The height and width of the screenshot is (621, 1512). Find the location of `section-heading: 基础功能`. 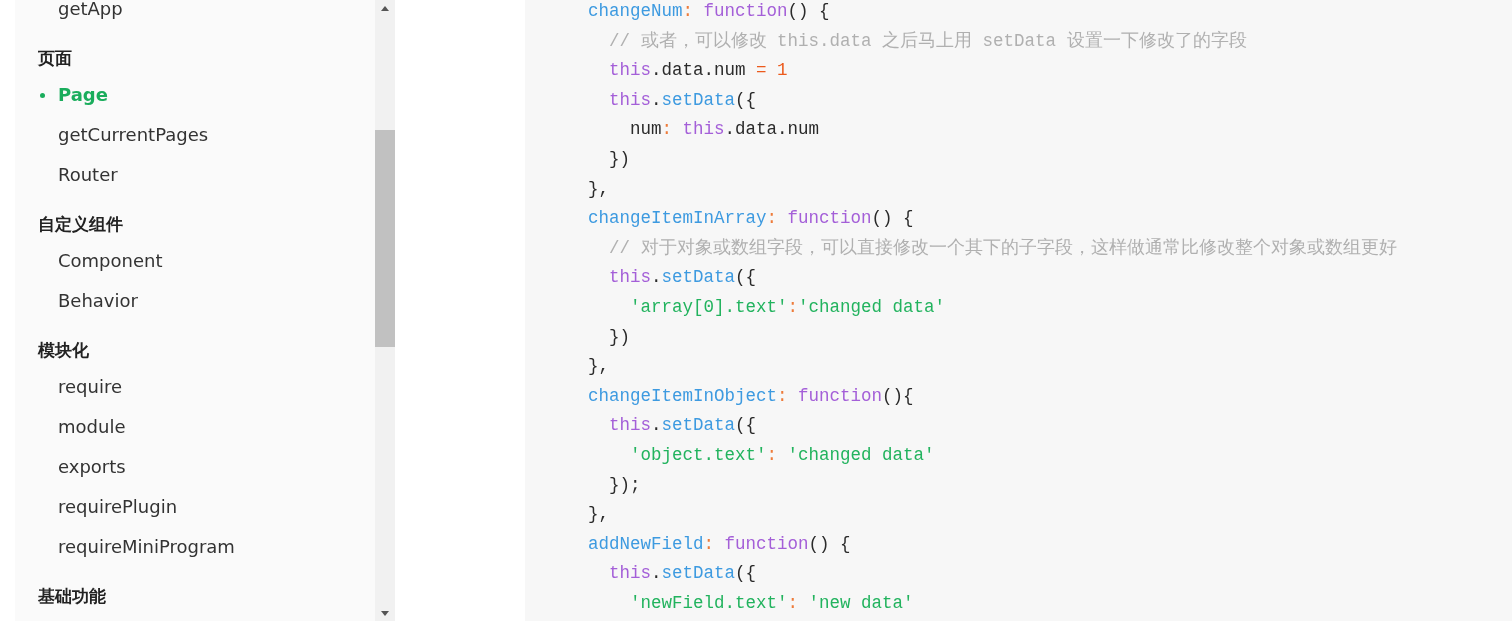

section-heading: 基础功能 is located at coordinates (72, 596).